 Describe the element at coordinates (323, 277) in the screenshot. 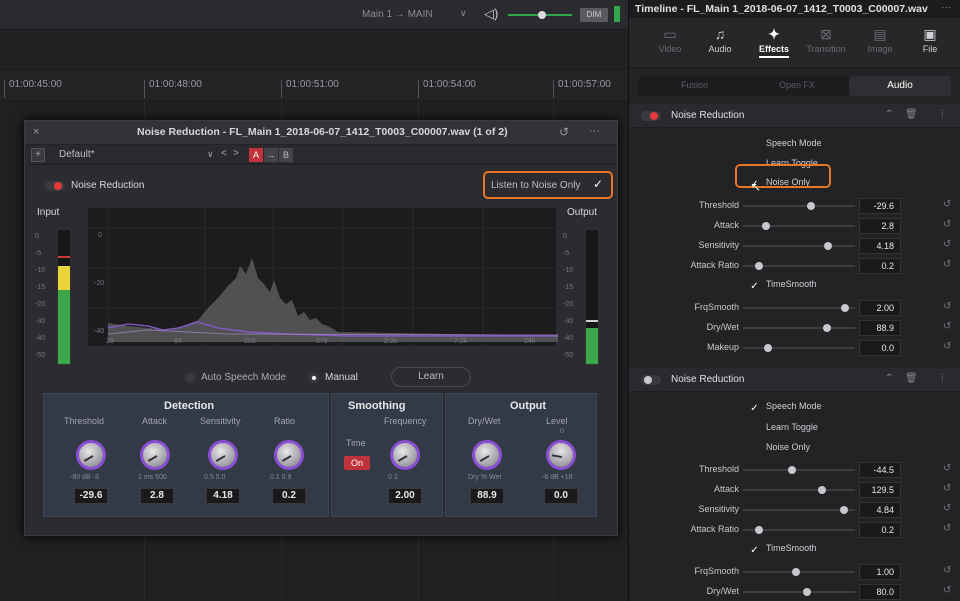

I see `spectrum-graph: 0 -20 -40 20 64 208 679 2.2k 7.2k 24k` at that location.